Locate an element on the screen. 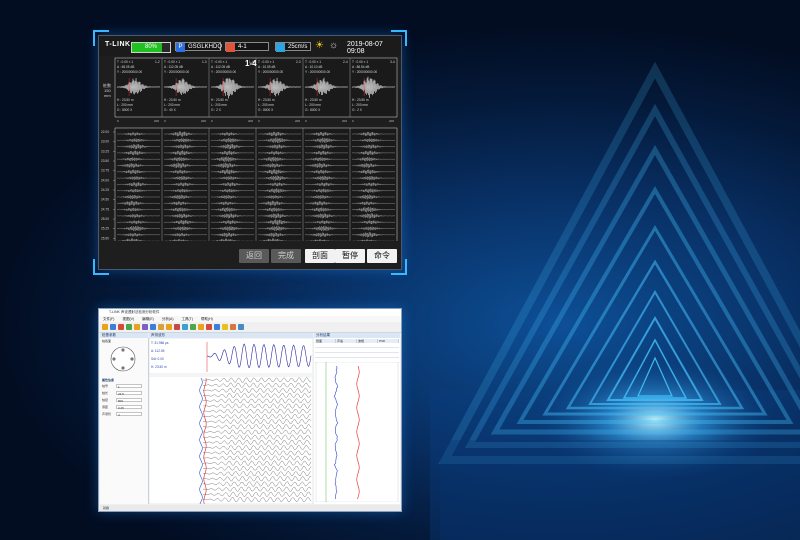  status-bar: 就绪 is located at coordinates (250, 508).